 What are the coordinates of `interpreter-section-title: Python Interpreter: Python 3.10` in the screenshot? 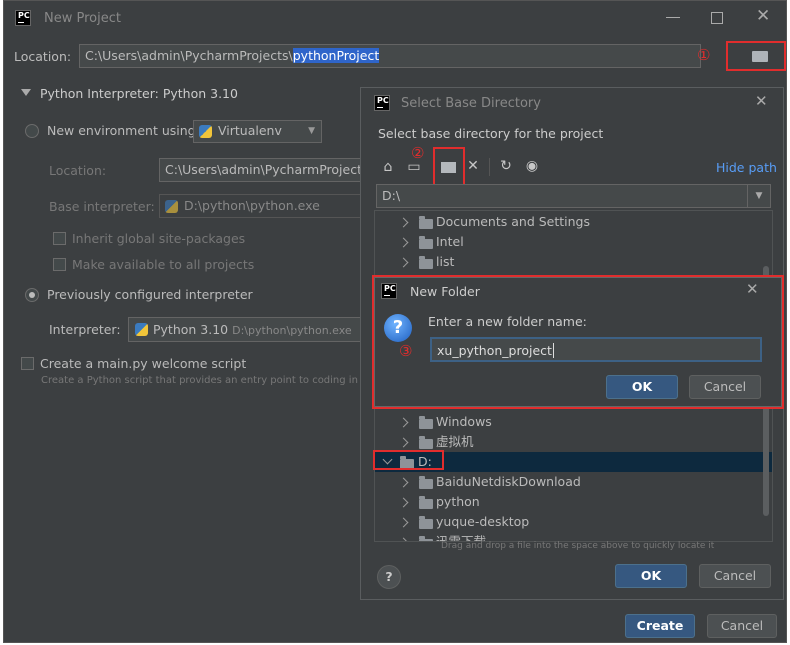 It's located at (139, 93).